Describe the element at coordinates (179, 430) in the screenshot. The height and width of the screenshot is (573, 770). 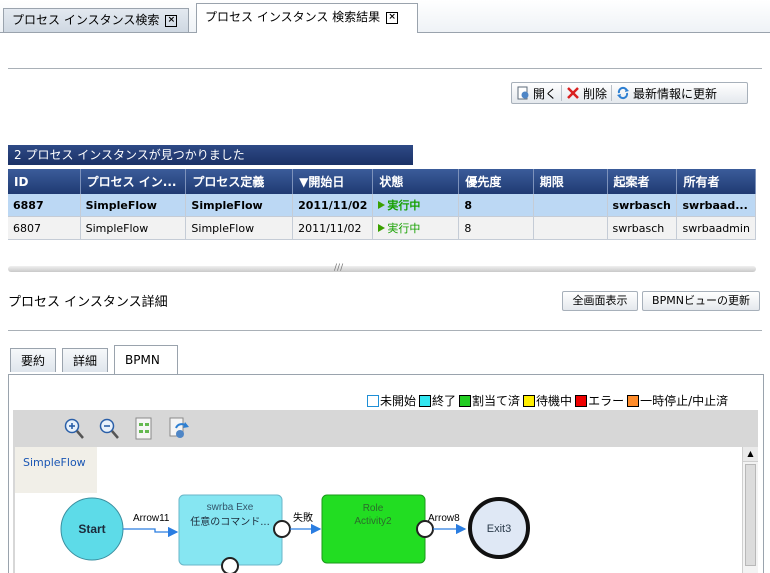
I see `export-icon` at that location.